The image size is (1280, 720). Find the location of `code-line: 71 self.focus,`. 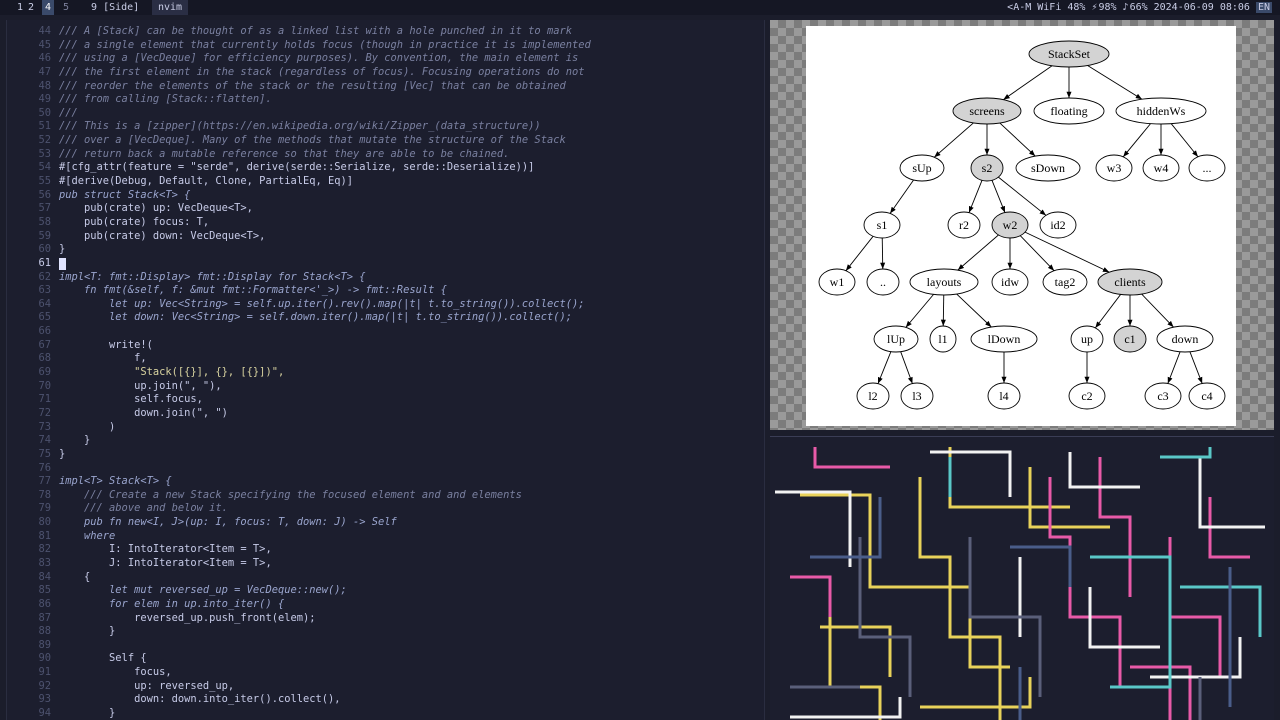

code-line: 71 self.focus, is located at coordinates (385, 400).